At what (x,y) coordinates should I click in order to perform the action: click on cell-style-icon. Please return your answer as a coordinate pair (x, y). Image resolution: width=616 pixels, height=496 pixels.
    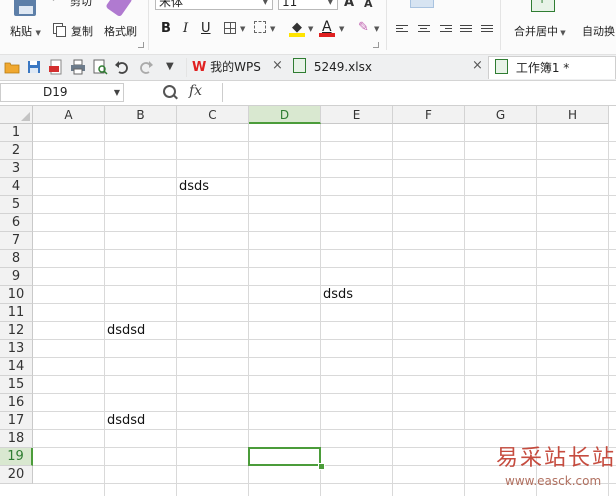
    Looking at the image, I should click on (260, 27).